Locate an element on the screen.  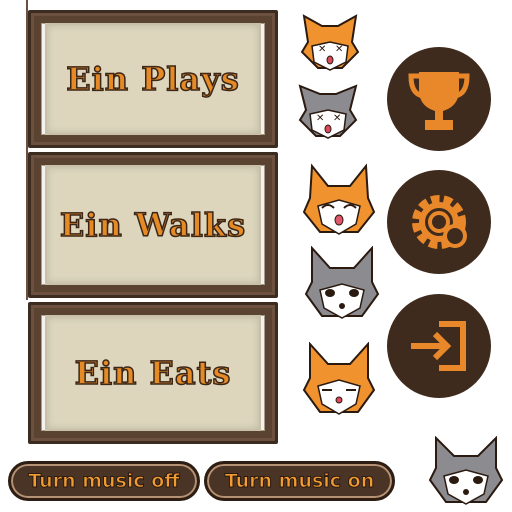
ein-plays-button: Ein Plays is located at coordinates (153, 79).